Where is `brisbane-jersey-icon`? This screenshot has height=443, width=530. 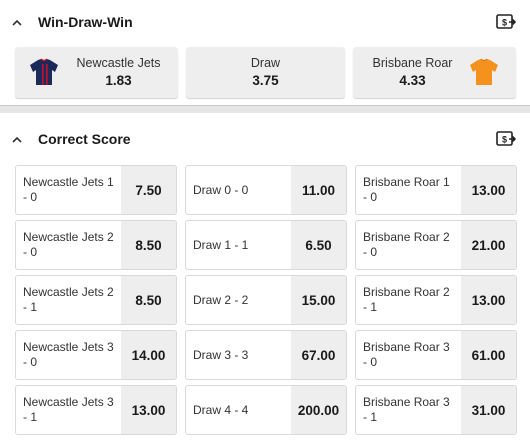
brisbane-jersey-icon is located at coordinates (484, 74).